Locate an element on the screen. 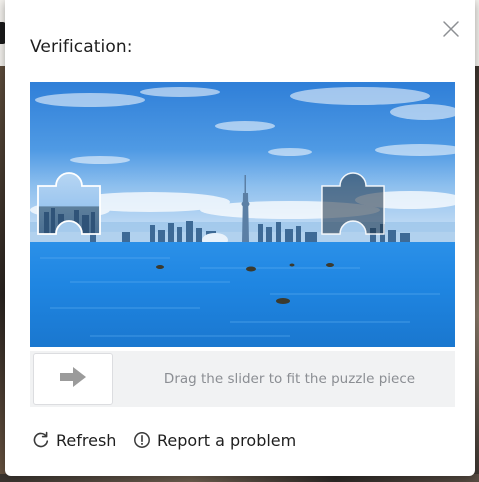  refresh-icon is located at coordinates (41, 440).